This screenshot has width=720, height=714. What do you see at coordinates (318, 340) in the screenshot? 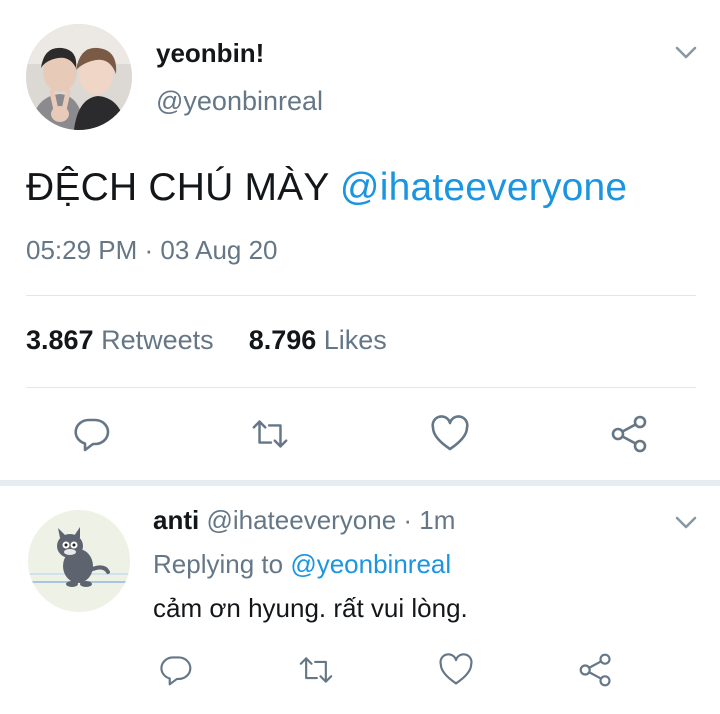
I see `like-stat: 8.796 Likes` at bounding box center [318, 340].